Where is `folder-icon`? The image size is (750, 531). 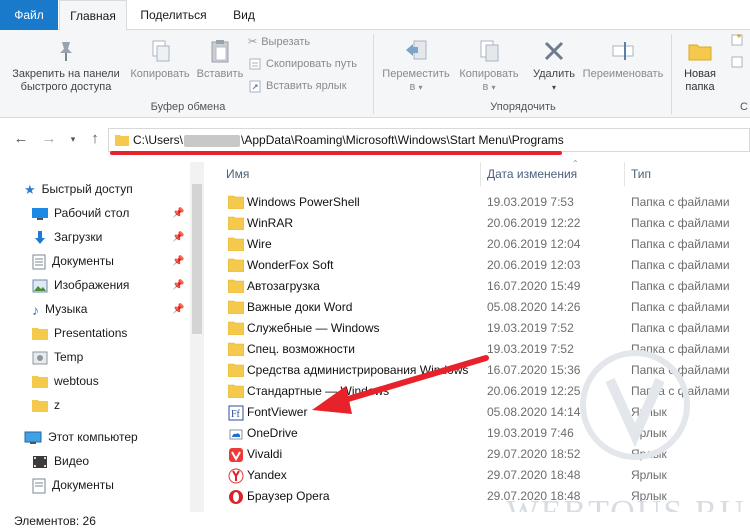
folder-icon is located at coordinates (122, 140).